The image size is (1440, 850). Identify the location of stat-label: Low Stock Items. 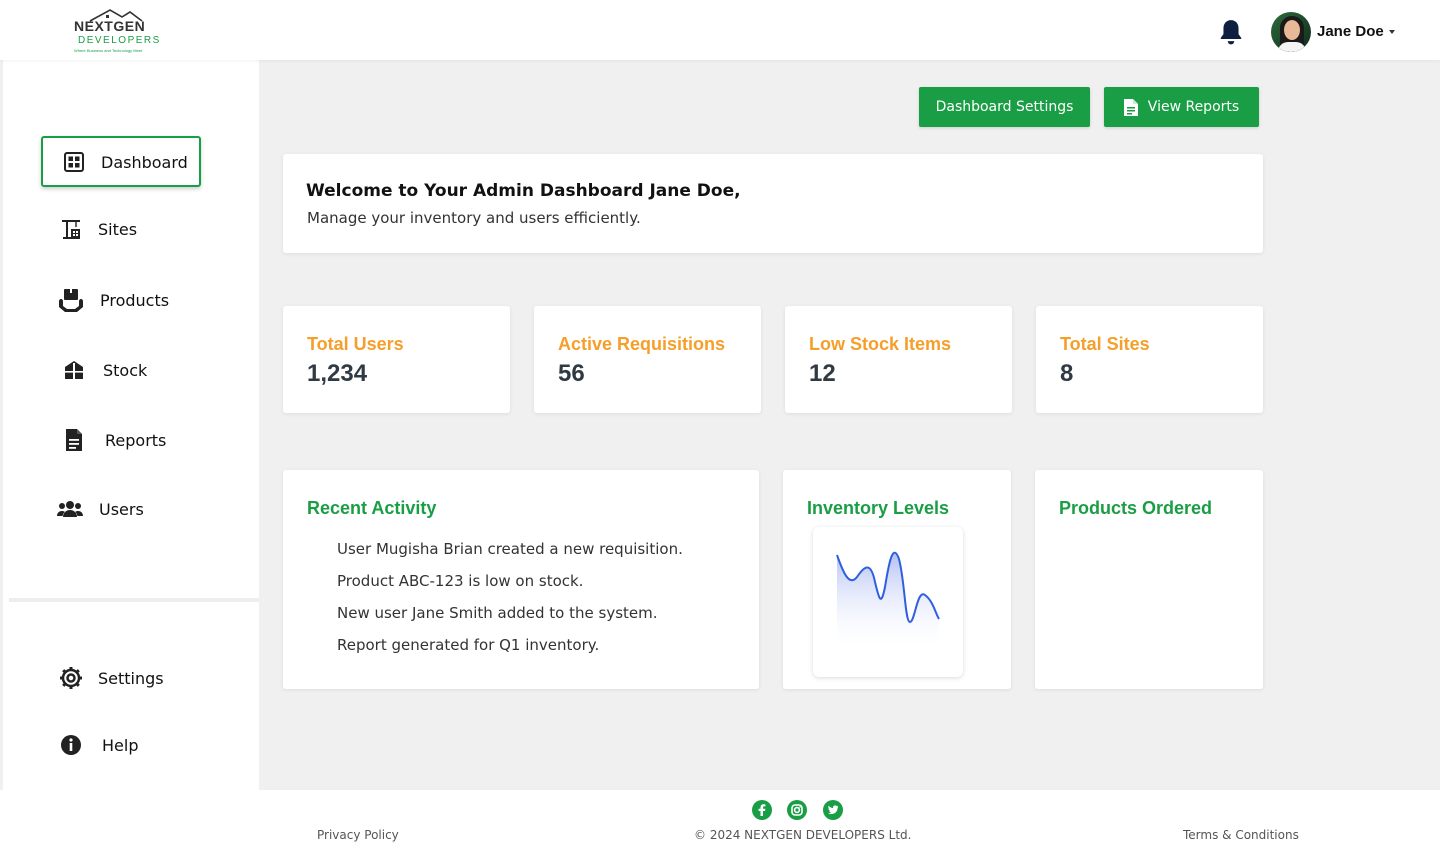
(880, 344).